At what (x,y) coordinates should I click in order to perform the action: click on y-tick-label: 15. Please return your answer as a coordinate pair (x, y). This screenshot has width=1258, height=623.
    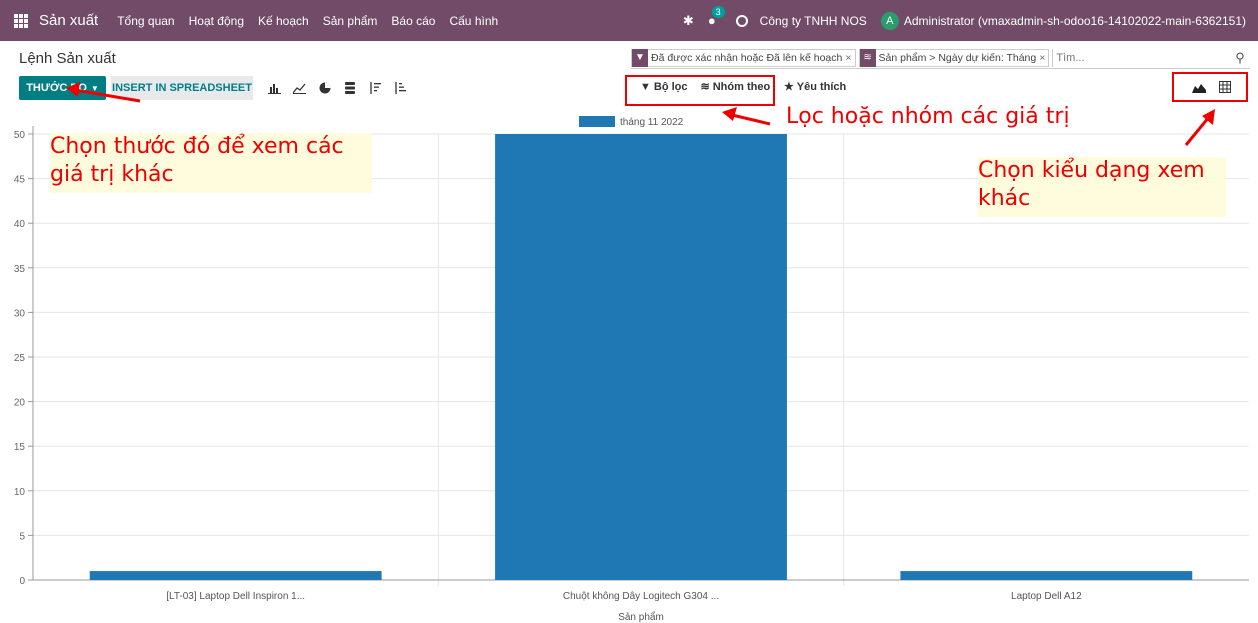
    Looking at the image, I should click on (20, 447).